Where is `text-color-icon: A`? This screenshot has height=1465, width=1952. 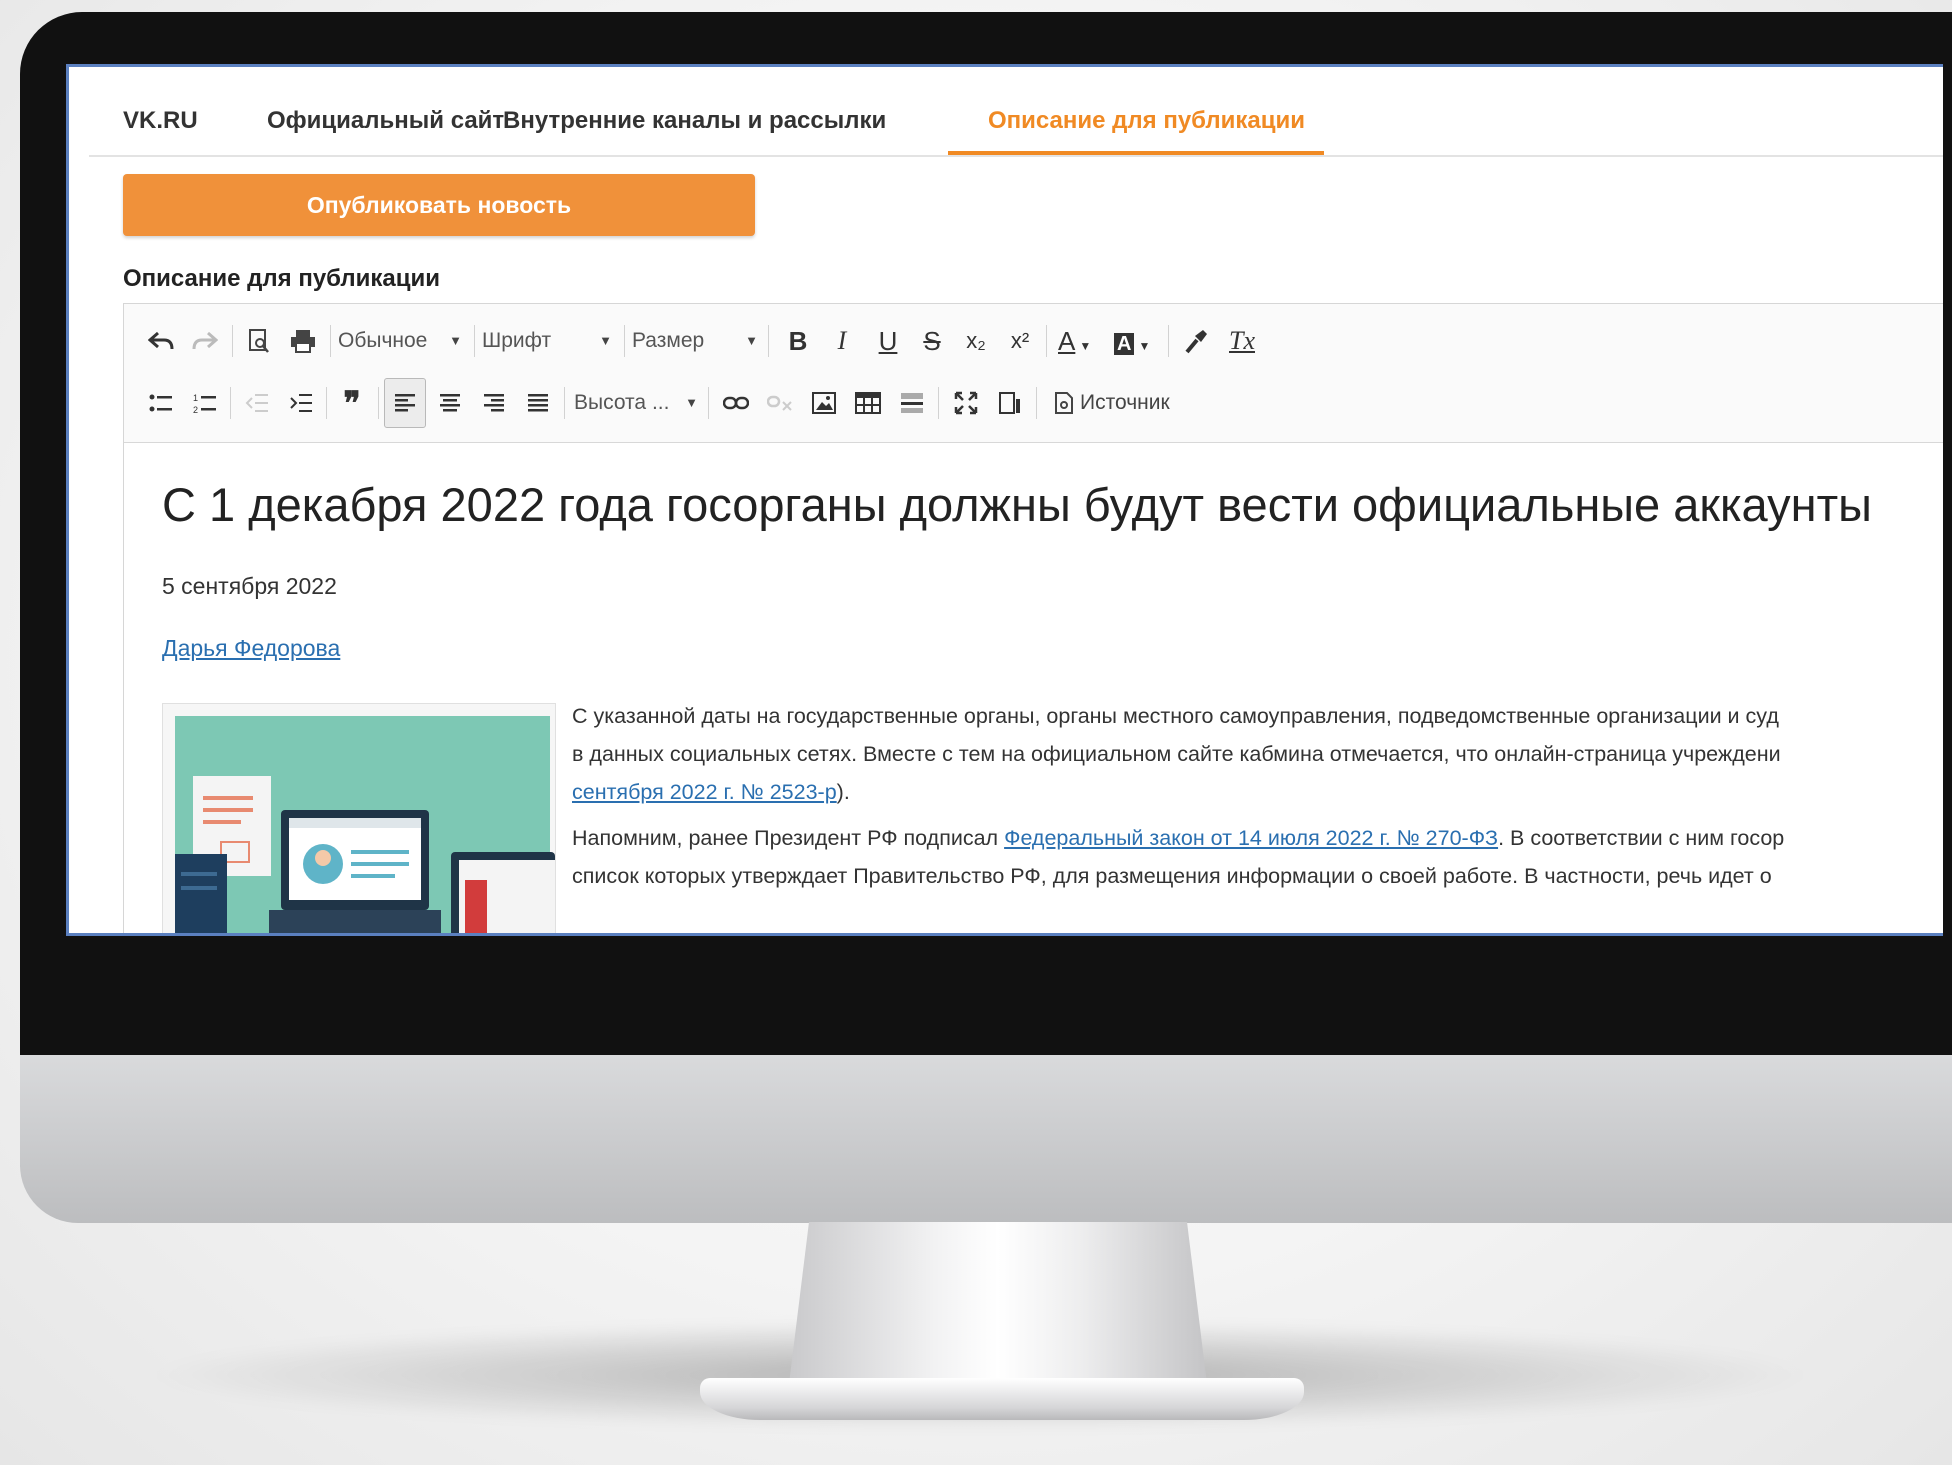 text-color-icon: A is located at coordinates (1067, 341).